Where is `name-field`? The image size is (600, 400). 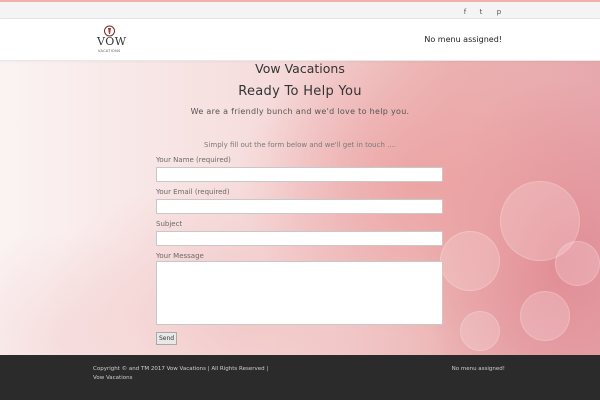
name-field is located at coordinates (299, 174).